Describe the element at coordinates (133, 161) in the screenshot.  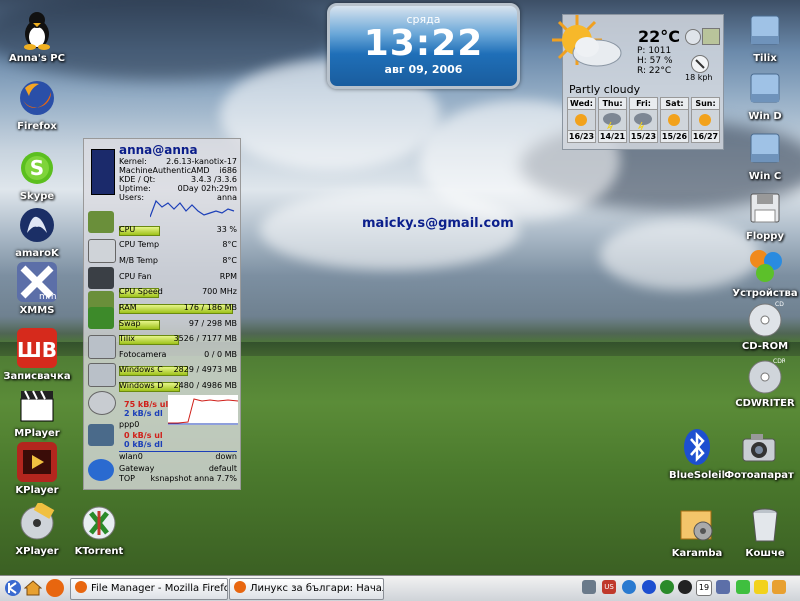
I see `kernel-label: Kernel:` at that location.